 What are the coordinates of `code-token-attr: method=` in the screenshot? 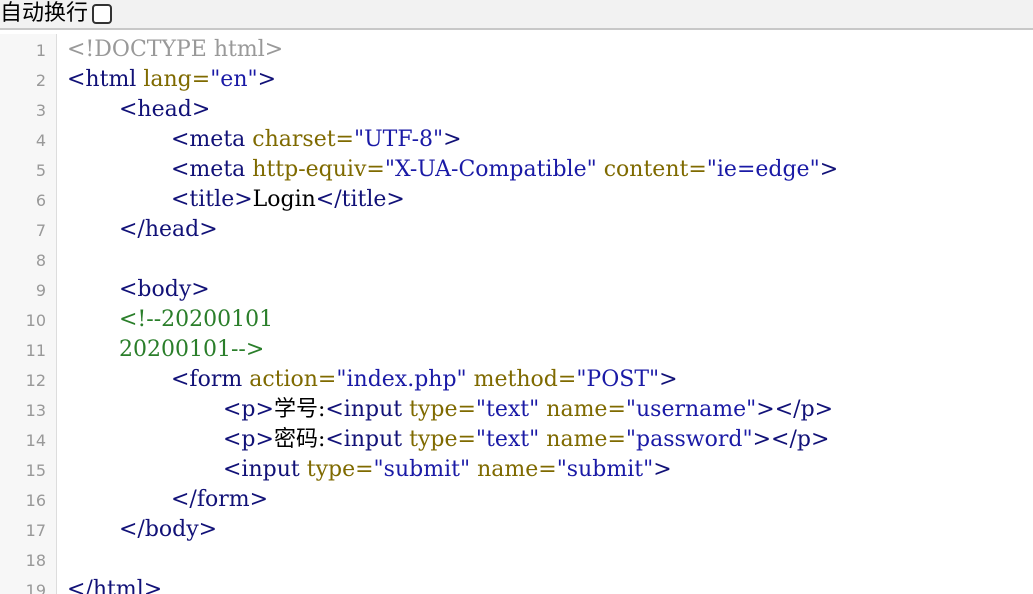 It's located at (525, 379).